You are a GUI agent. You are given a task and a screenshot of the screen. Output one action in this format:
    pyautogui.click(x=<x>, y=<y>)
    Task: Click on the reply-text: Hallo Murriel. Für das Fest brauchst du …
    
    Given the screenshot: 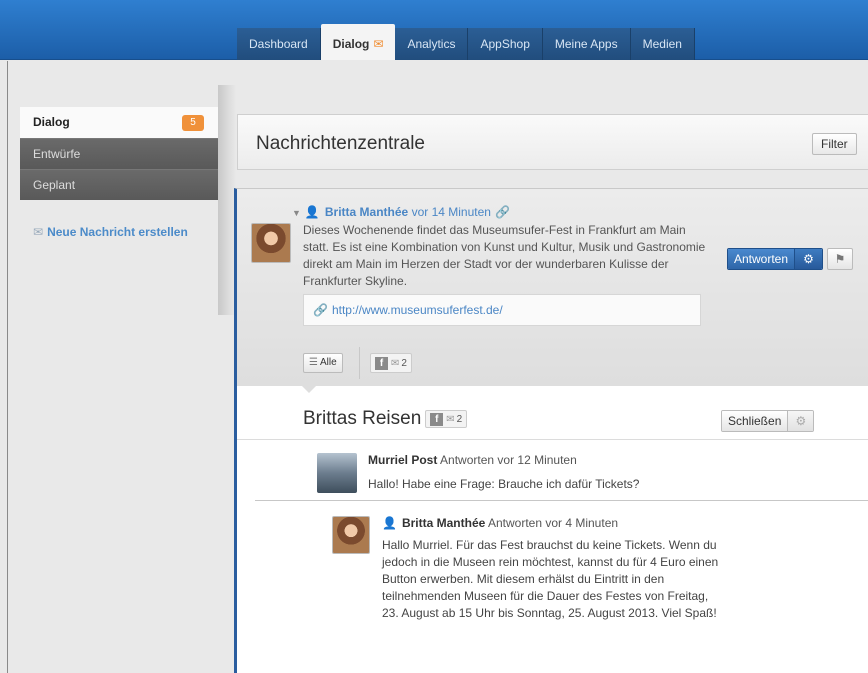 What is the action you would take?
    pyautogui.click(x=550, y=579)
    